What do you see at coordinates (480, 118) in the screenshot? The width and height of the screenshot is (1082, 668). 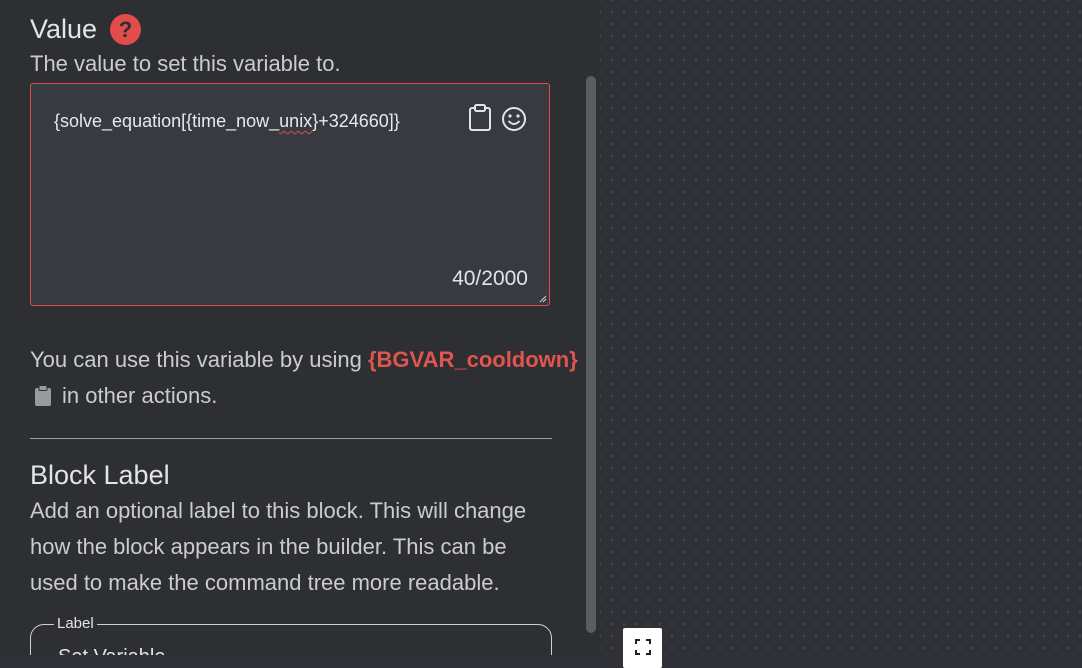 I see `clipboard-icon` at bounding box center [480, 118].